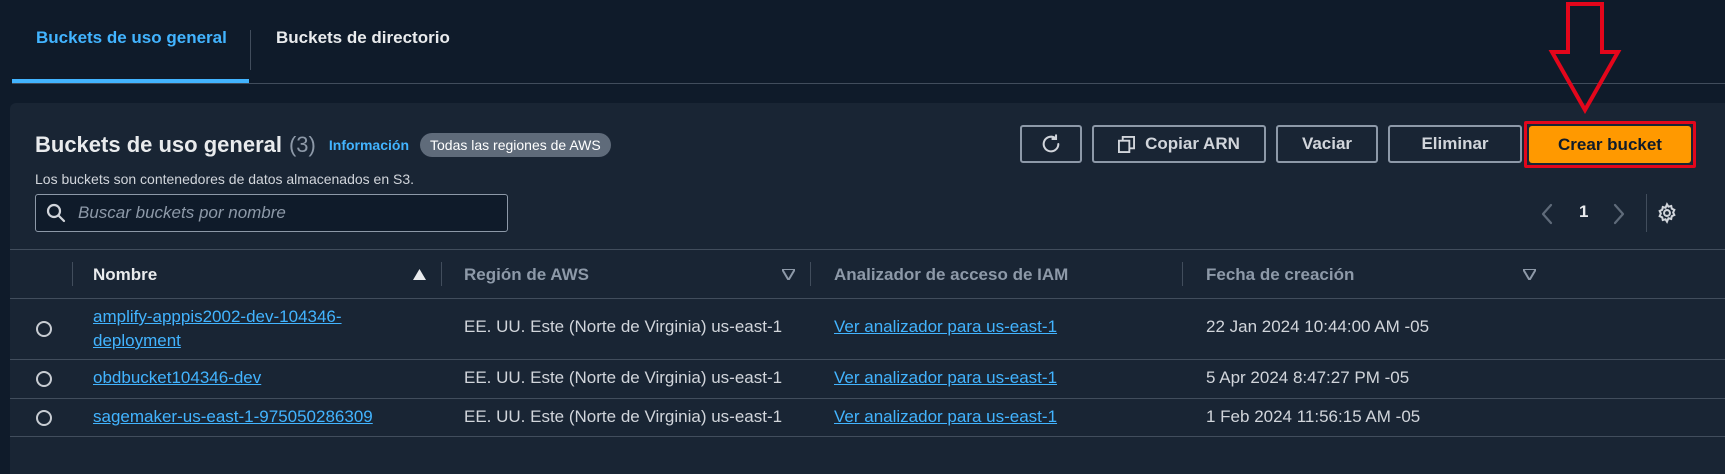 The height and width of the screenshot is (474, 1725). Describe the element at coordinates (125, 275) in the screenshot. I see `column-header-name: Nombre` at that location.